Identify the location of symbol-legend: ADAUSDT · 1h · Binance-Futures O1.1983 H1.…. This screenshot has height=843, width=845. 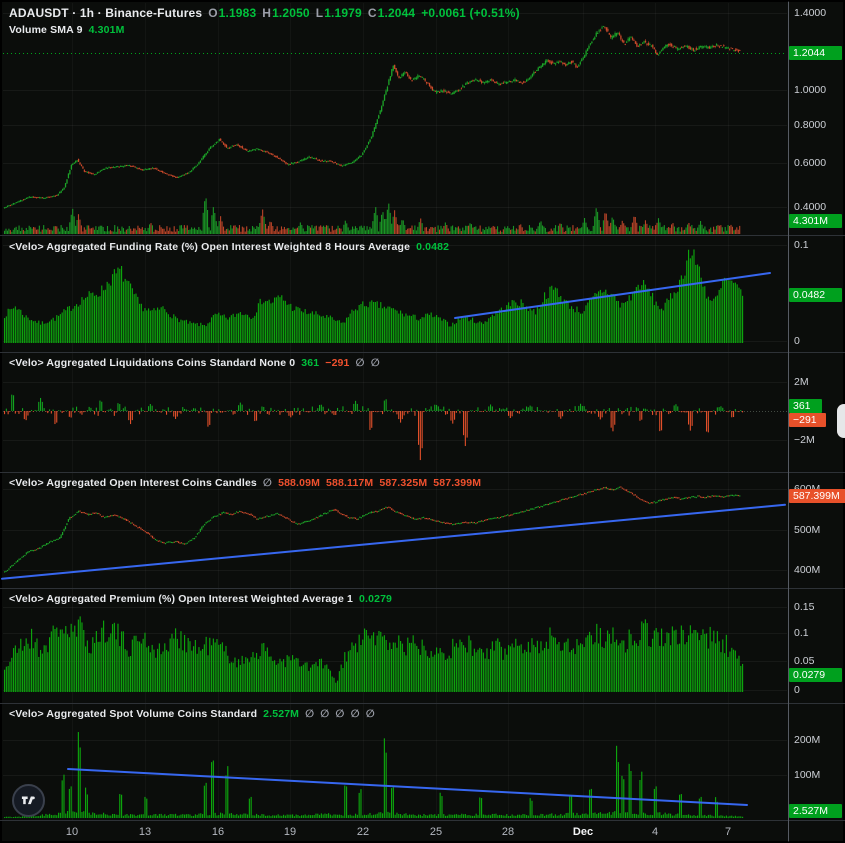
(267, 13).